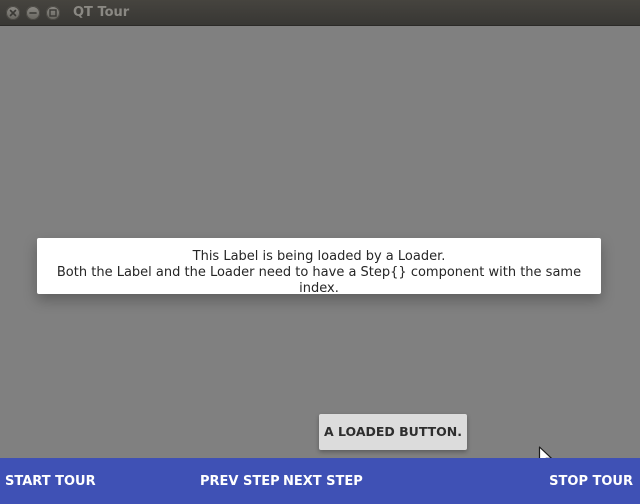 This screenshot has width=640, height=504. What do you see at coordinates (101, 12) in the screenshot?
I see `window-title: QT Tour` at bounding box center [101, 12].